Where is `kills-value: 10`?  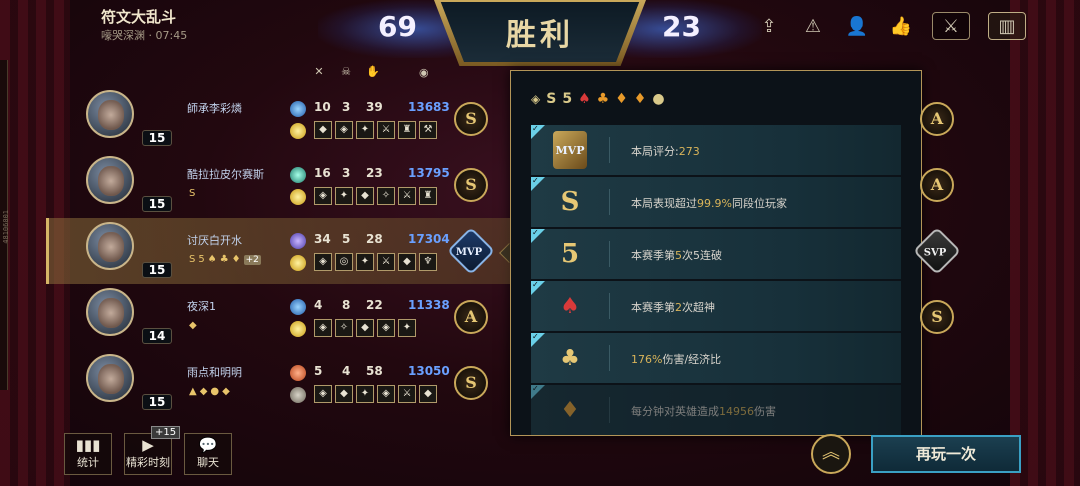
kills-value: 10 is located at coordinates (322, 107).